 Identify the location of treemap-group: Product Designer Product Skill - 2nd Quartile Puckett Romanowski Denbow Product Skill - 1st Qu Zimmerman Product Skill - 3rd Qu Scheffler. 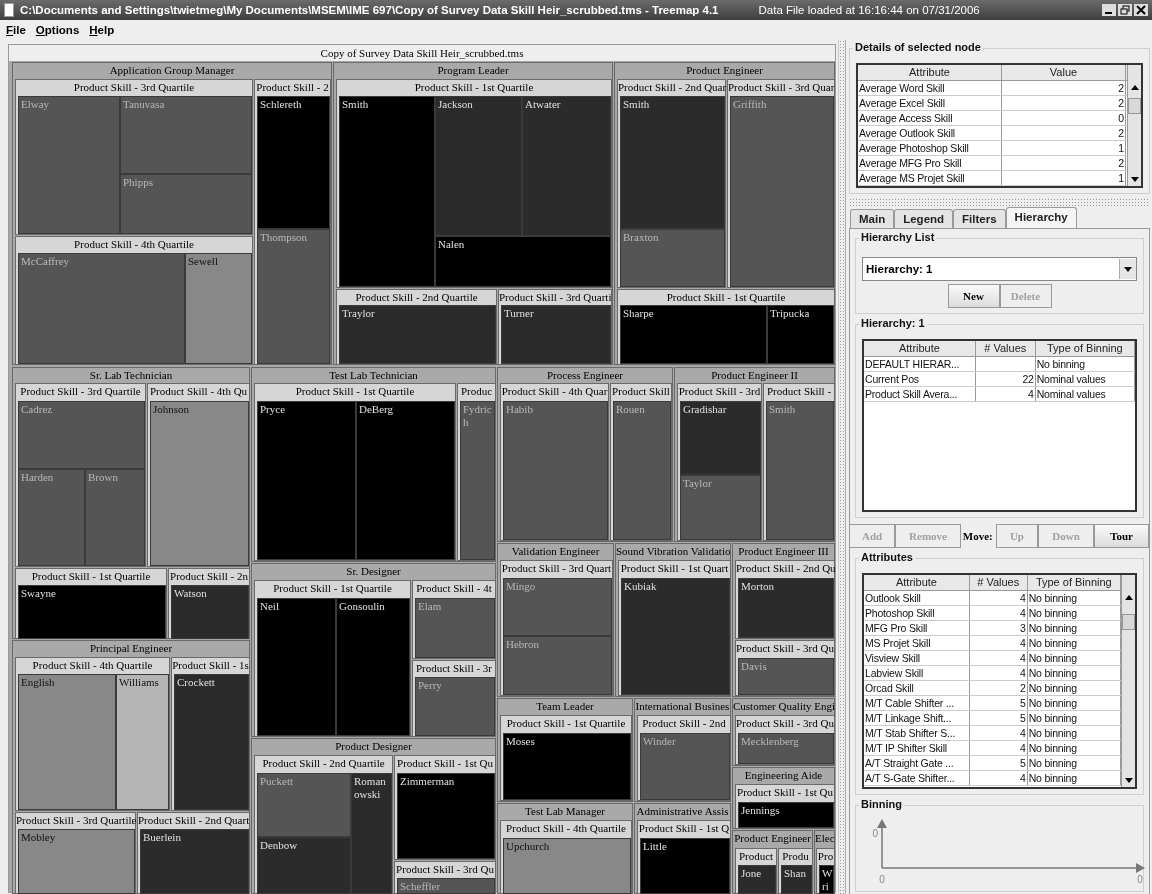
(373, 816).